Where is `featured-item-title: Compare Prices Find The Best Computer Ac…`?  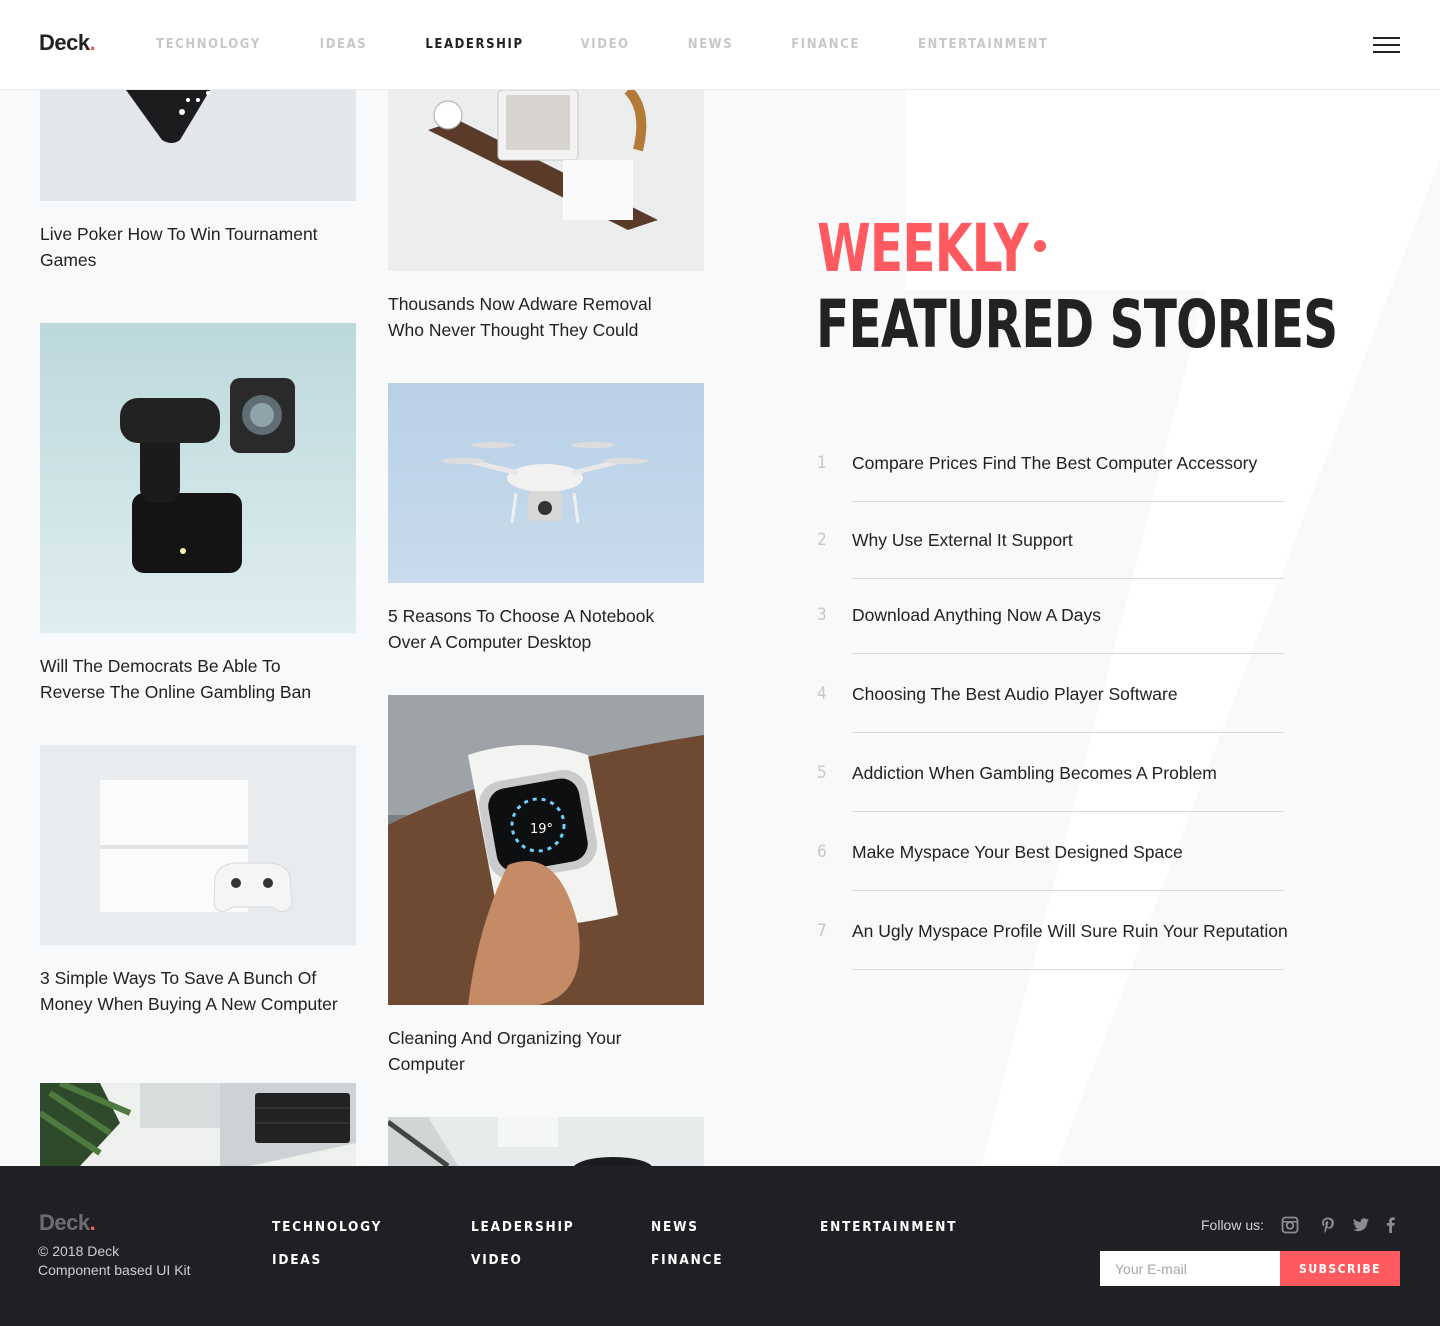
featured-item-title: Compare Prices Find The Best Computer Ac… is located at coordinates (1072, 463).